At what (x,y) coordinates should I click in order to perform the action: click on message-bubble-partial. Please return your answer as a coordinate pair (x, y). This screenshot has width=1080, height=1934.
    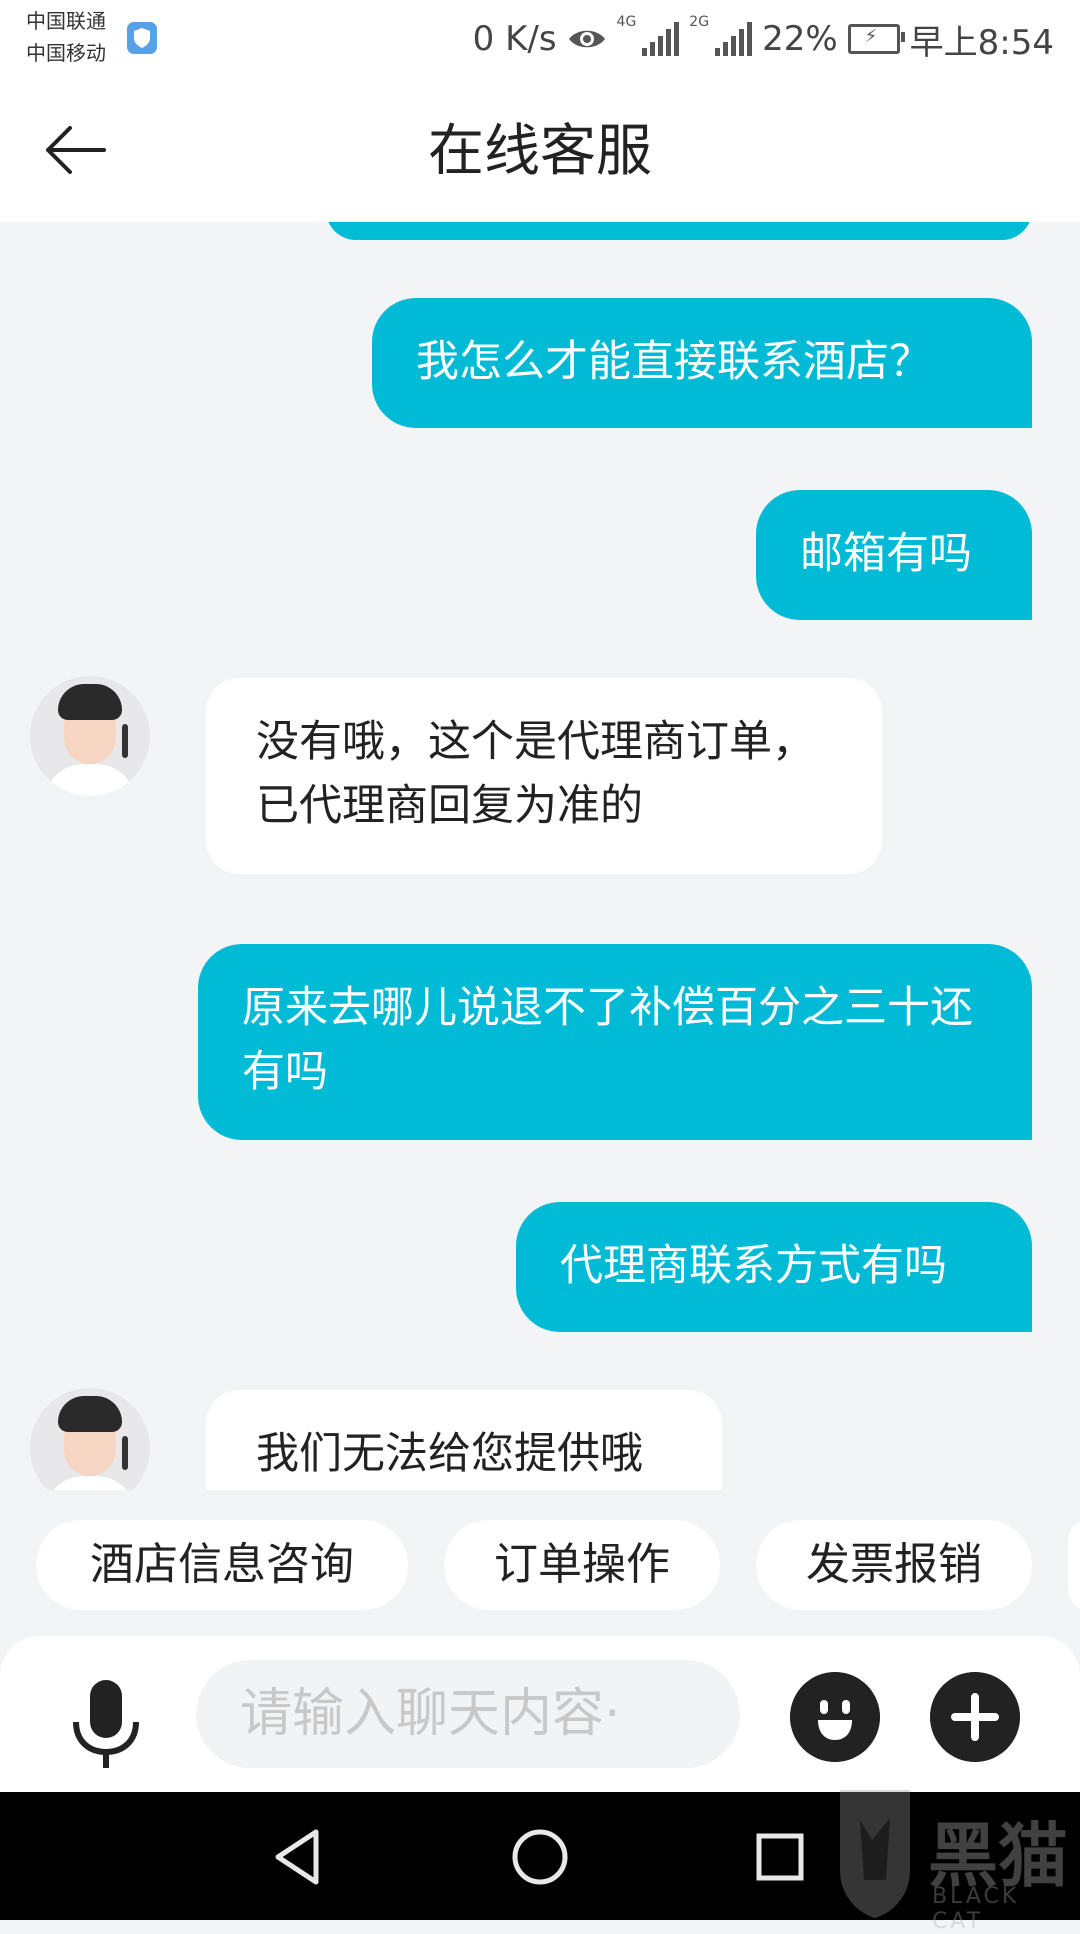
    Looking at the image, I should click on (679, 231).